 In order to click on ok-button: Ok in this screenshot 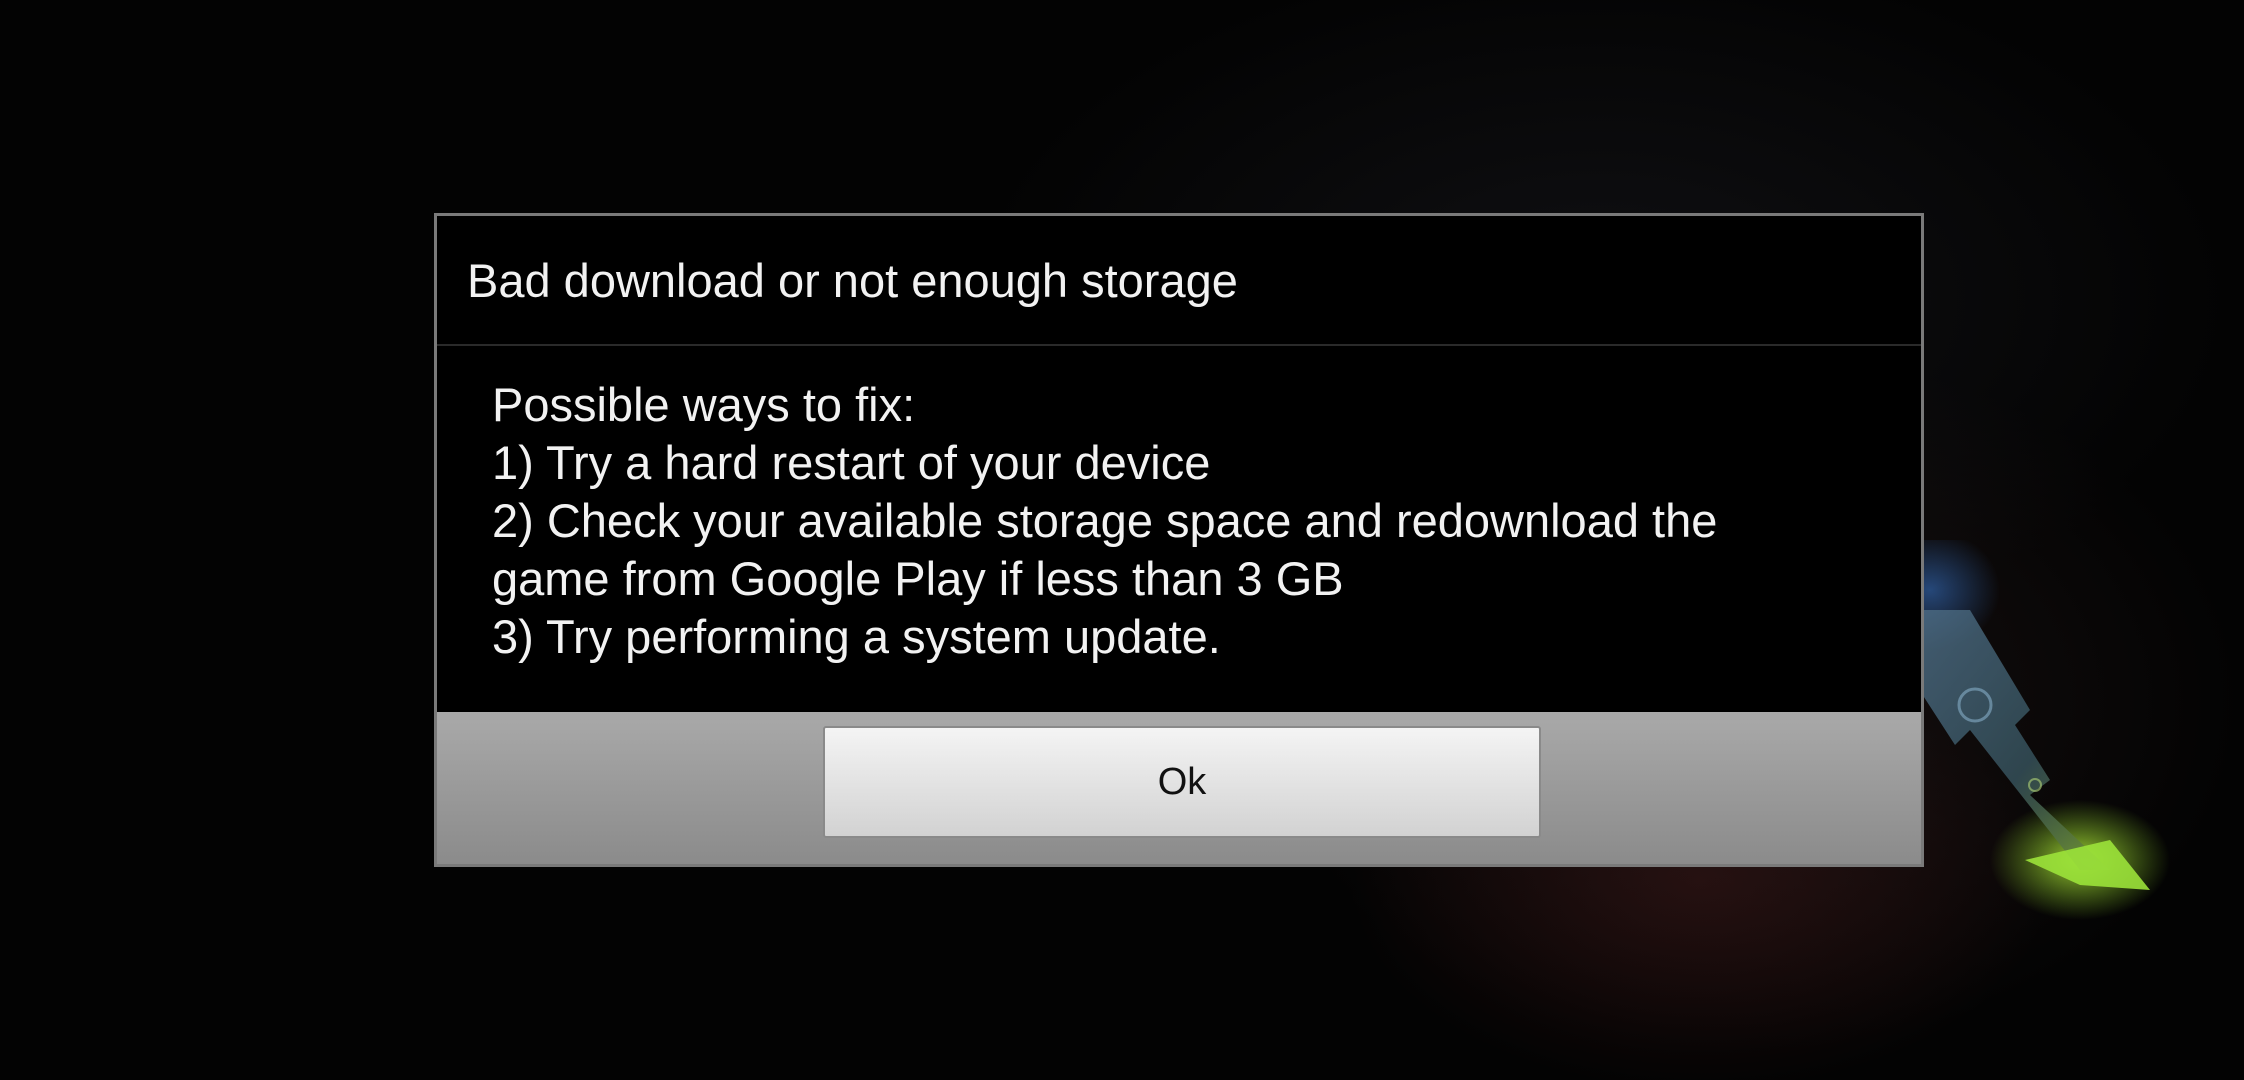, I will do `click(1182, 782)`.